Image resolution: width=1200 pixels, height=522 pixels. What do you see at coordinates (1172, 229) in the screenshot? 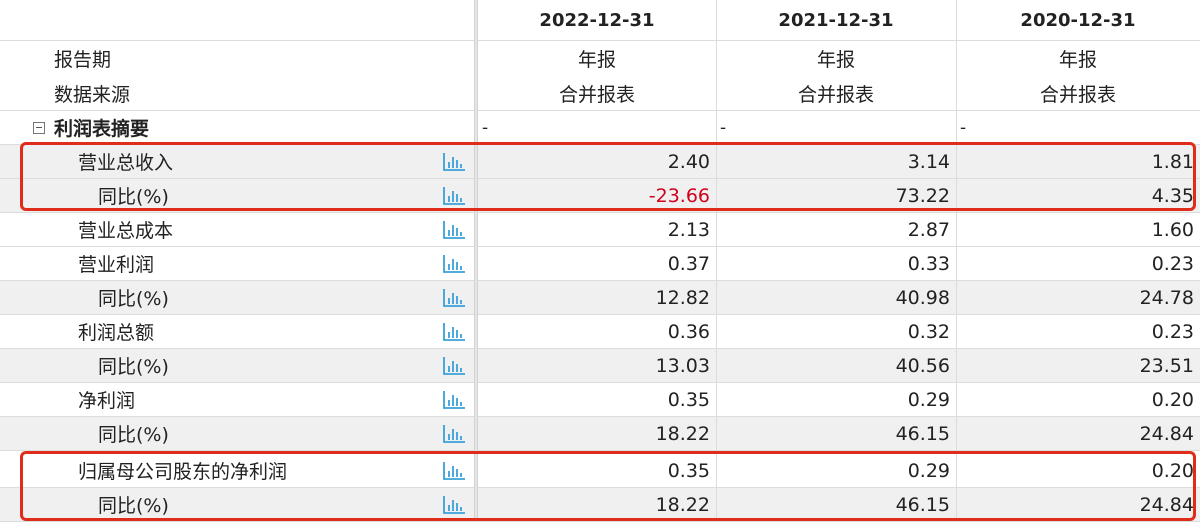
I see `value-cell: 1.60` at bounding box center [1172, 229].